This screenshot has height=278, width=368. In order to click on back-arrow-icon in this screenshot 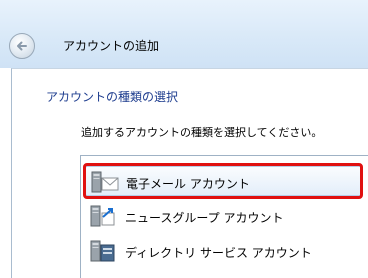, I will do `click(22, 46)`.